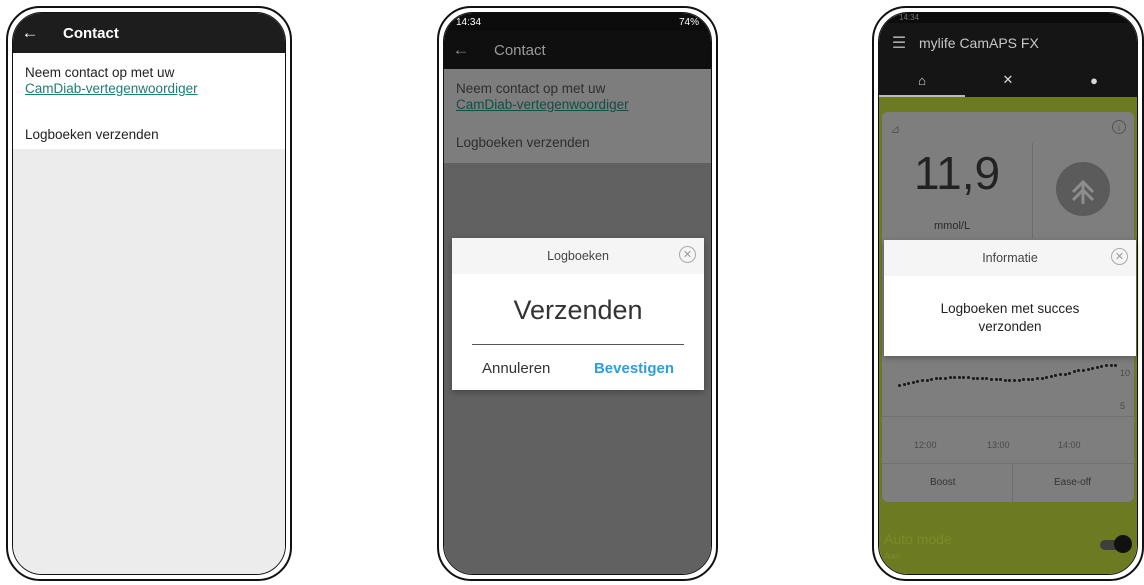 The width and height of the screenshot is (1144, 585). I want to click on graph-gridline, so click(1008, 416).